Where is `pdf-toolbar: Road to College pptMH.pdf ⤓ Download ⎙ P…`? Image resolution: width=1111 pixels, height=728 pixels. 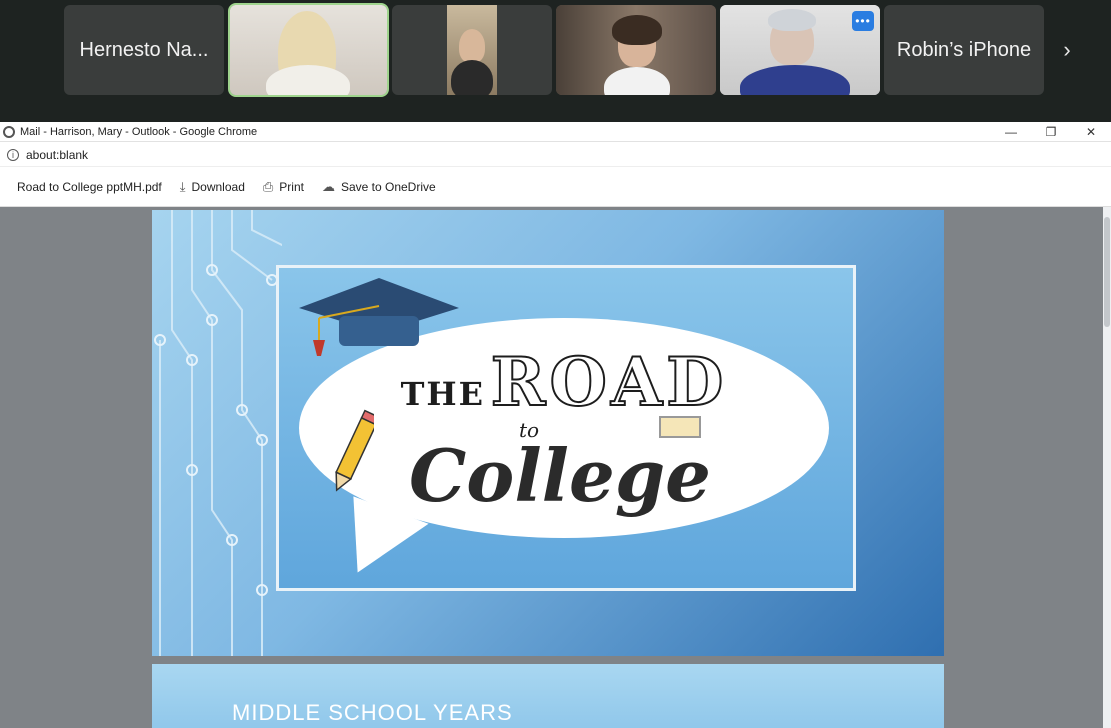 pdf-toolbar: Road to College pptMH.pdf ⤓ Download ⎙ P… is located at coordinates (555, 187).